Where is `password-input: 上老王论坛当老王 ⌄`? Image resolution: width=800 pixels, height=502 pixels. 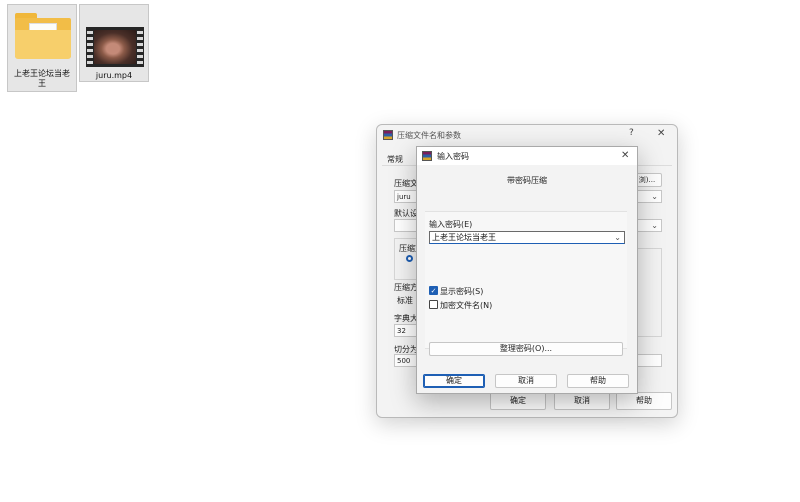
password-input: 上老王论坛当老王 ⌄ is located at coordinates (527, 237).